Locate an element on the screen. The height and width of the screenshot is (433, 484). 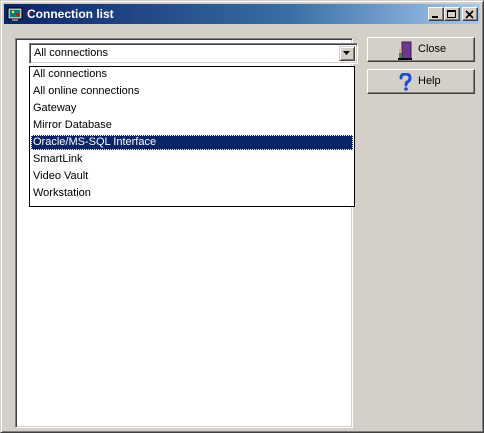
question-mark-icon is located at coordinates (405, 83).